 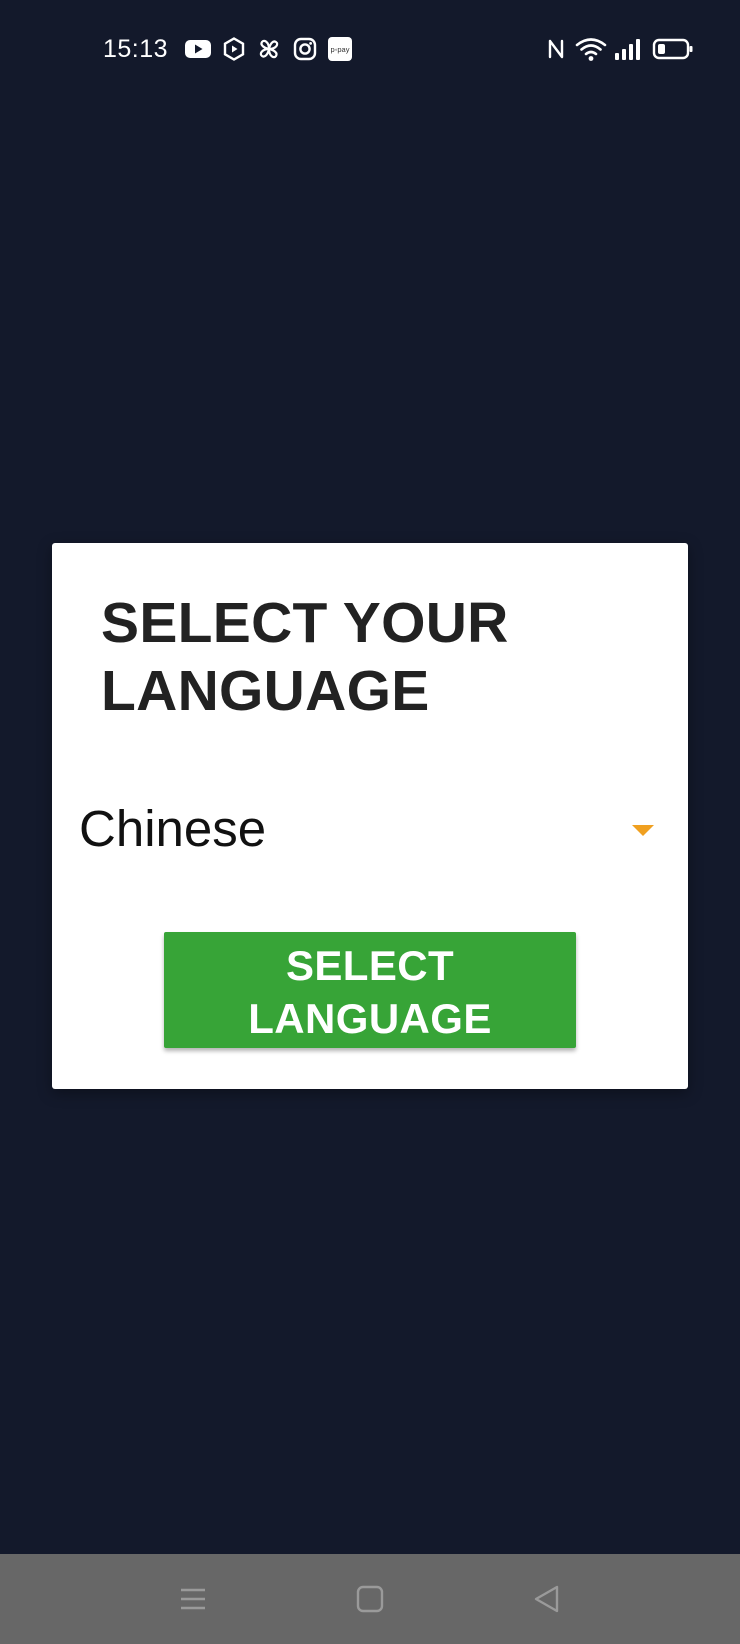 I want to click on youtube-icon, so click(x=198, y=49).